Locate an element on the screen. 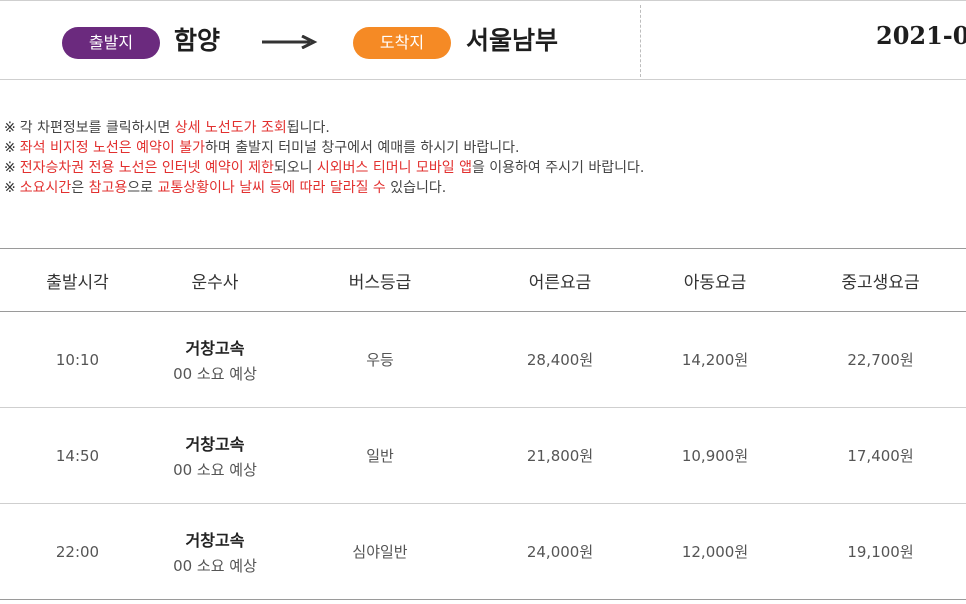  notice-line: ※ 소요시간은 참고용으로 교통상황이나 날씨 등에 따라 달라질 수 있습니다. is located at coordinates (479, 188).